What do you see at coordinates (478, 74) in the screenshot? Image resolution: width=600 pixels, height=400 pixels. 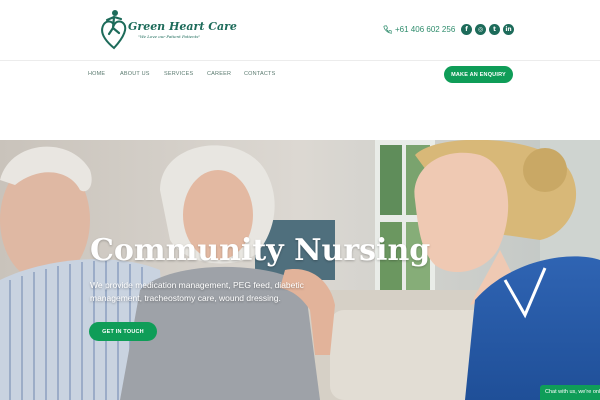 I see `make-enquiry-button: MAKE AN ENQUIRY` at bounding box center [478, 74].